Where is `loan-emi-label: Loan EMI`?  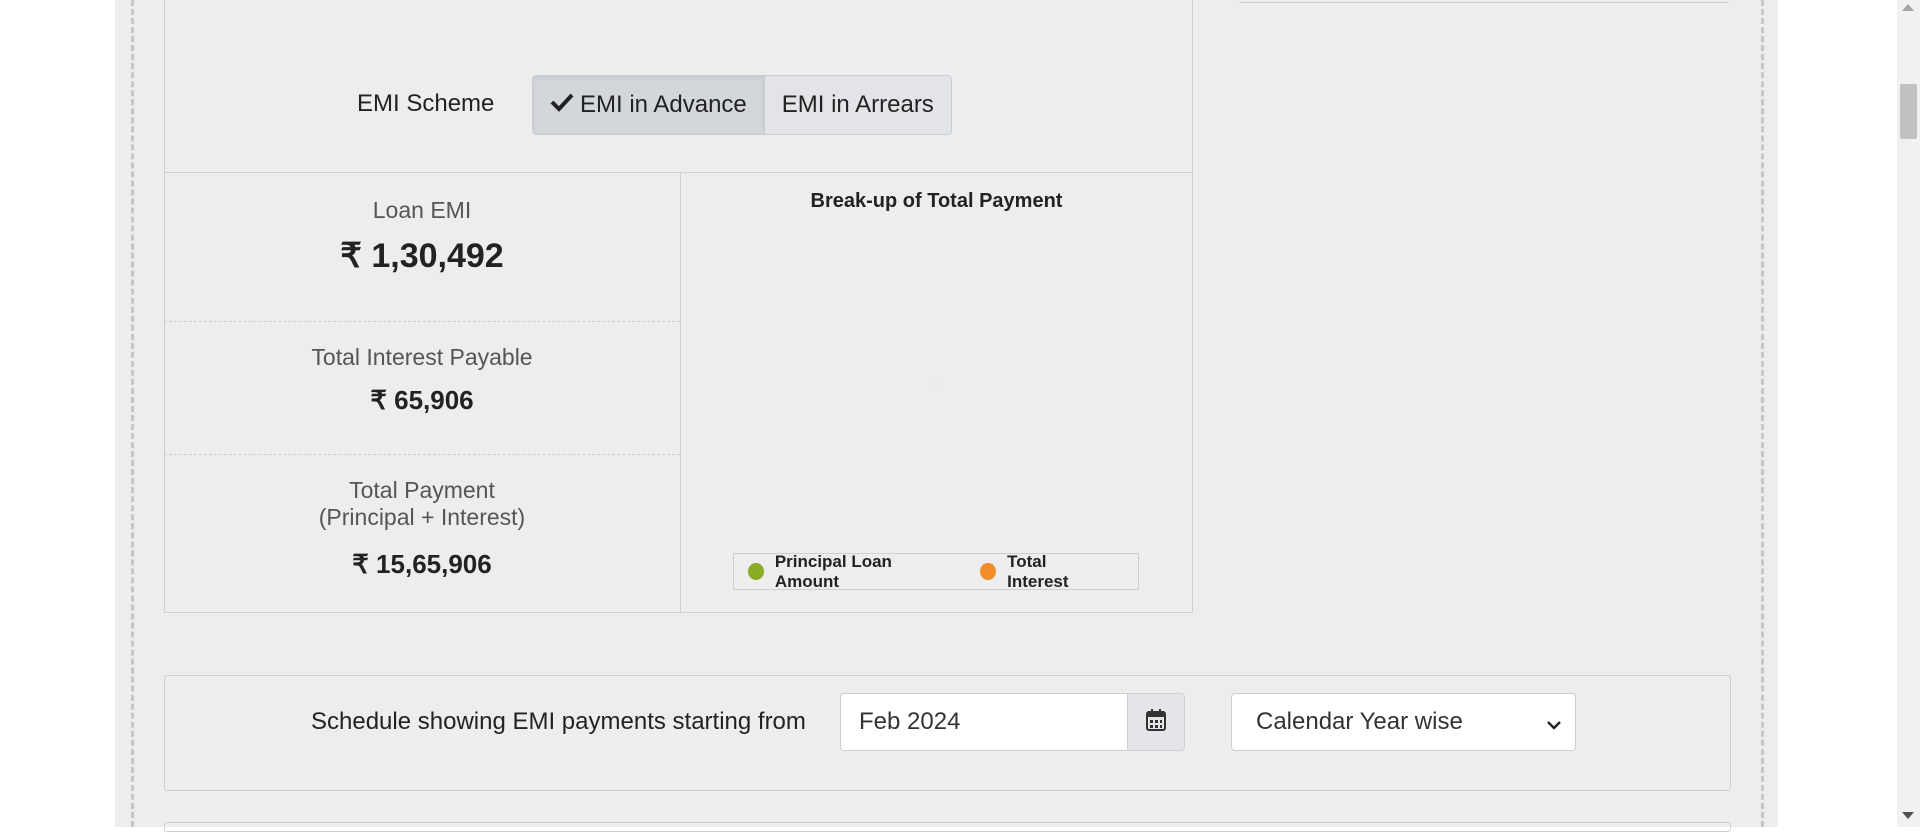 loan-emi-label: Loan EMI is located at coordinates (422, 210).